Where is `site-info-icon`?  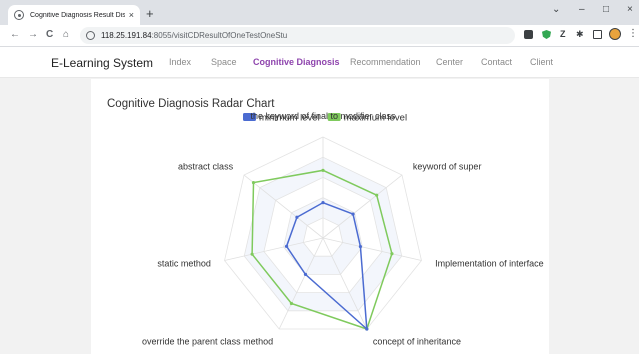
site-info-icon is located at coordinates (90, 35).